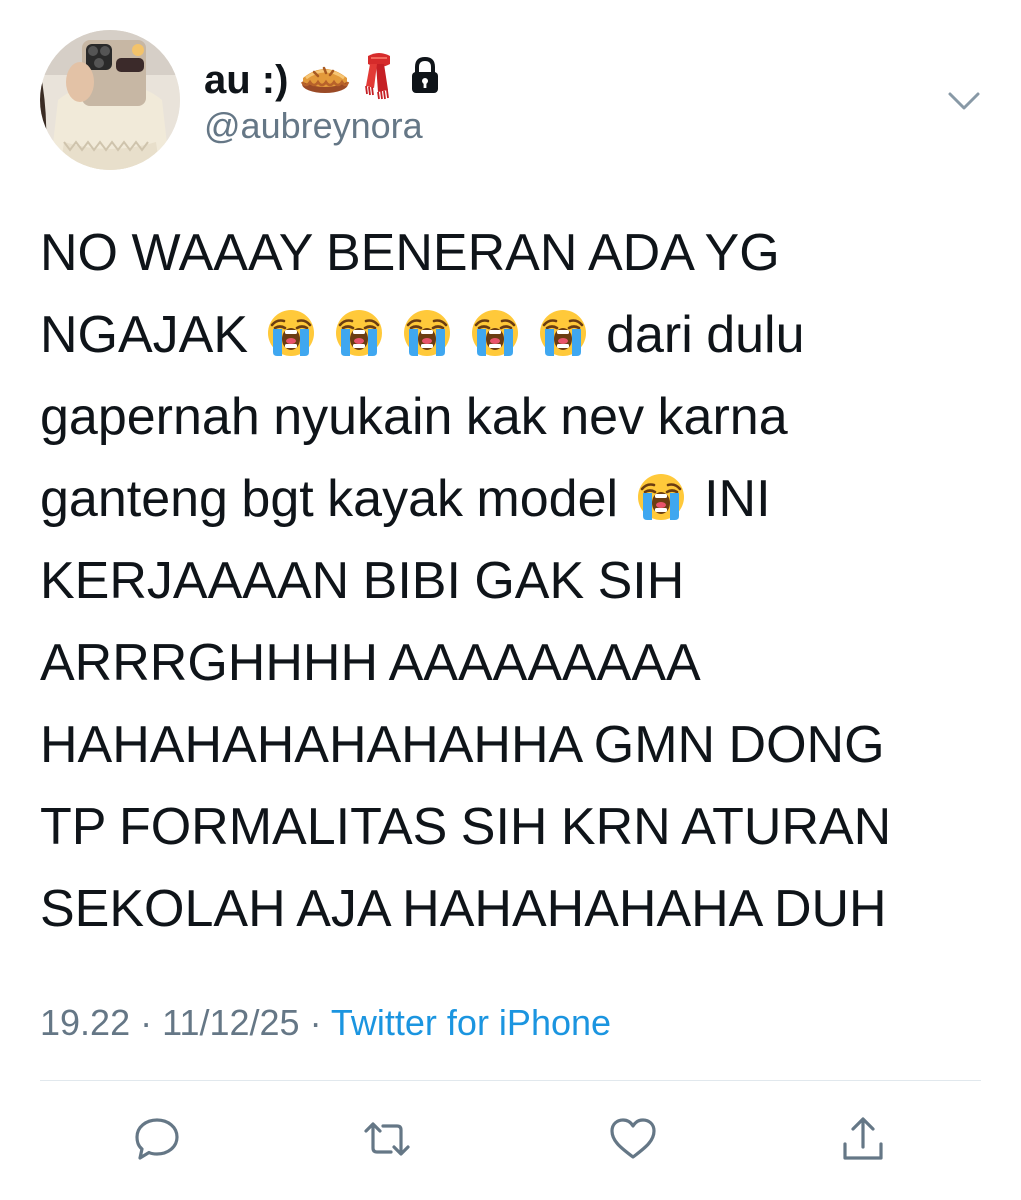 The image size is (1021, 1200). I want to click on avatar, so click(110, 100).